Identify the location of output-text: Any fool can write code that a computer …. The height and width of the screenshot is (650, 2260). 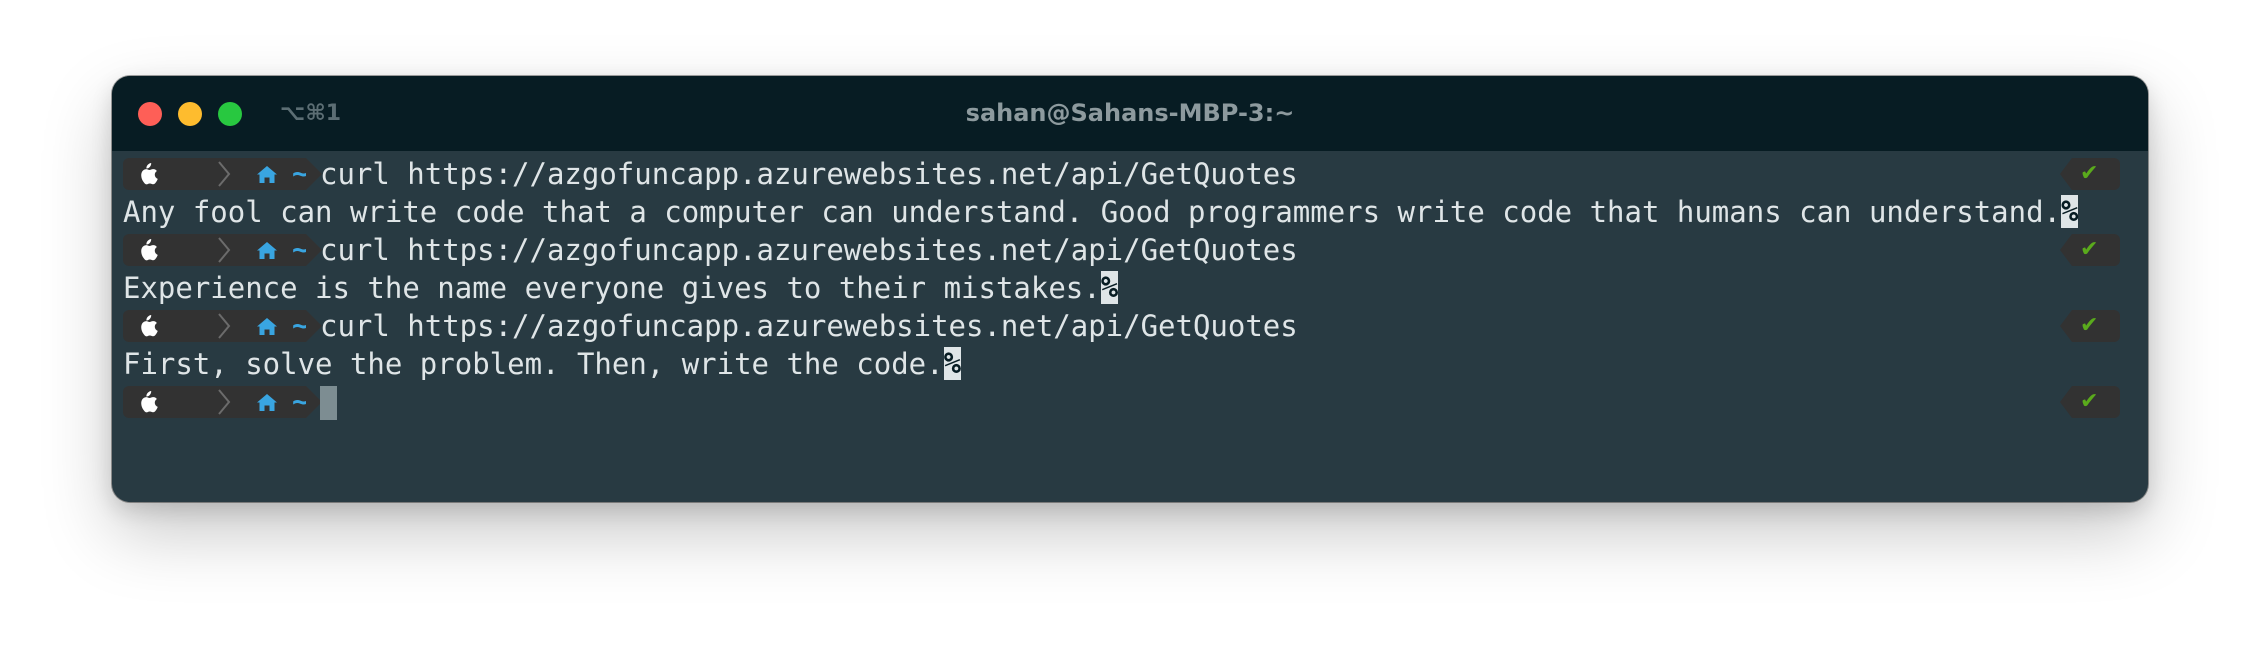
(1092, 212).